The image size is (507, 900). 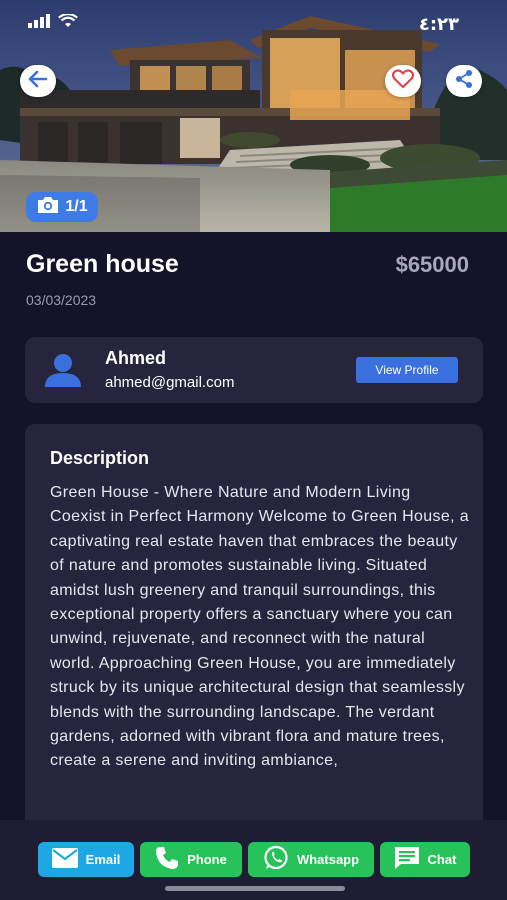 I want to click on favorite-button, so click(x=403, y=81).